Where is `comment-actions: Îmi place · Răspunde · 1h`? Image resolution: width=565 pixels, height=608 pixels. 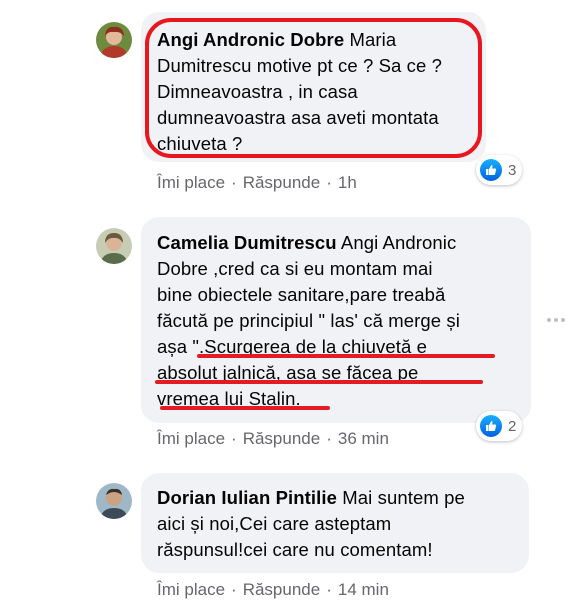
comment-actions: Îmi place · Răspunde · 1h is located at coordinates (257, 183).